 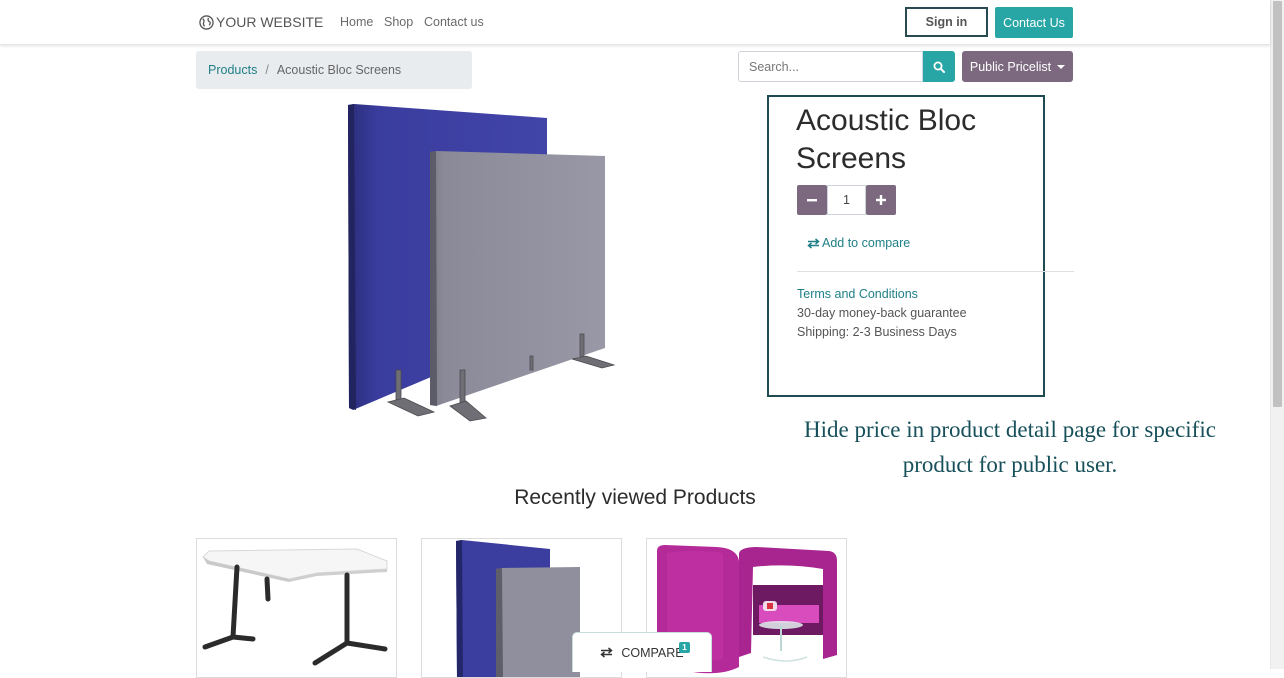 I want to click on breadcrumb-products-link: Products, so click(x=232, y=70).